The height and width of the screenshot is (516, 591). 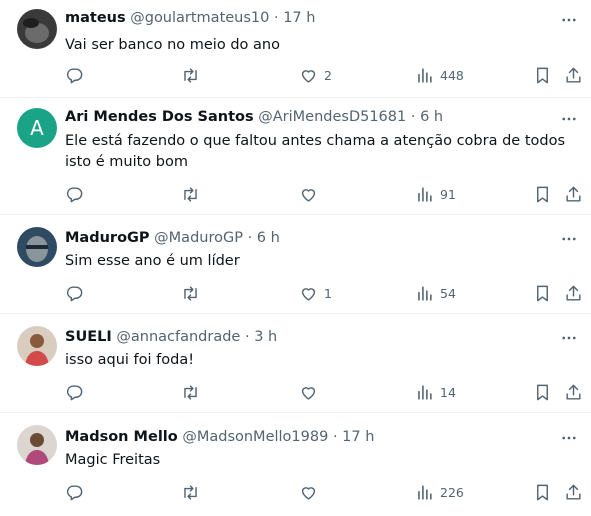 I want to click on reply-text: Sim esse ano é um líder, so click(x=152, y=261).